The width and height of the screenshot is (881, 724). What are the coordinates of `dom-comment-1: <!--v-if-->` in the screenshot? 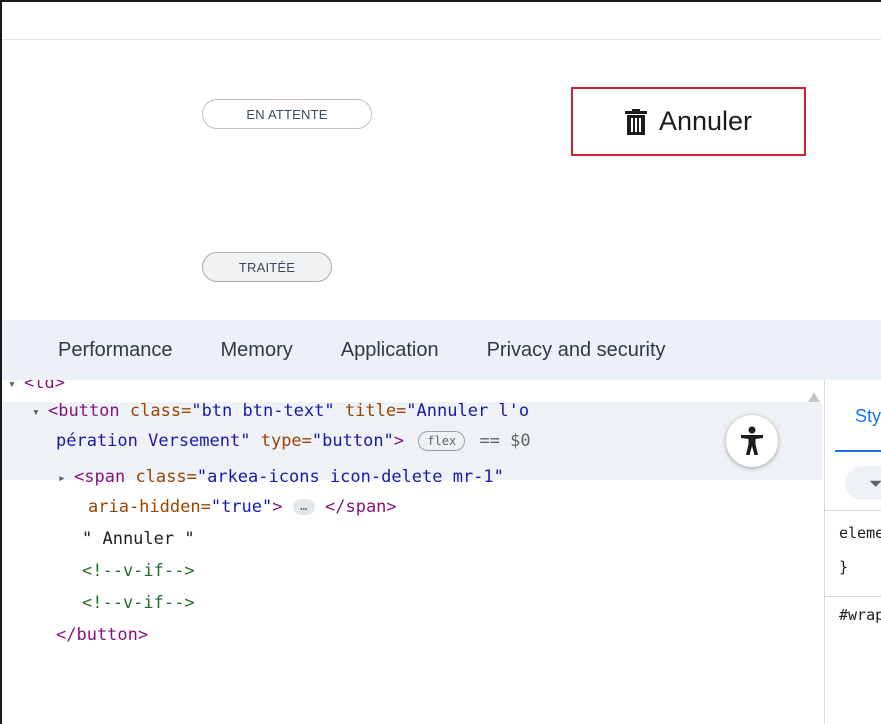 It's located at (138, 571).